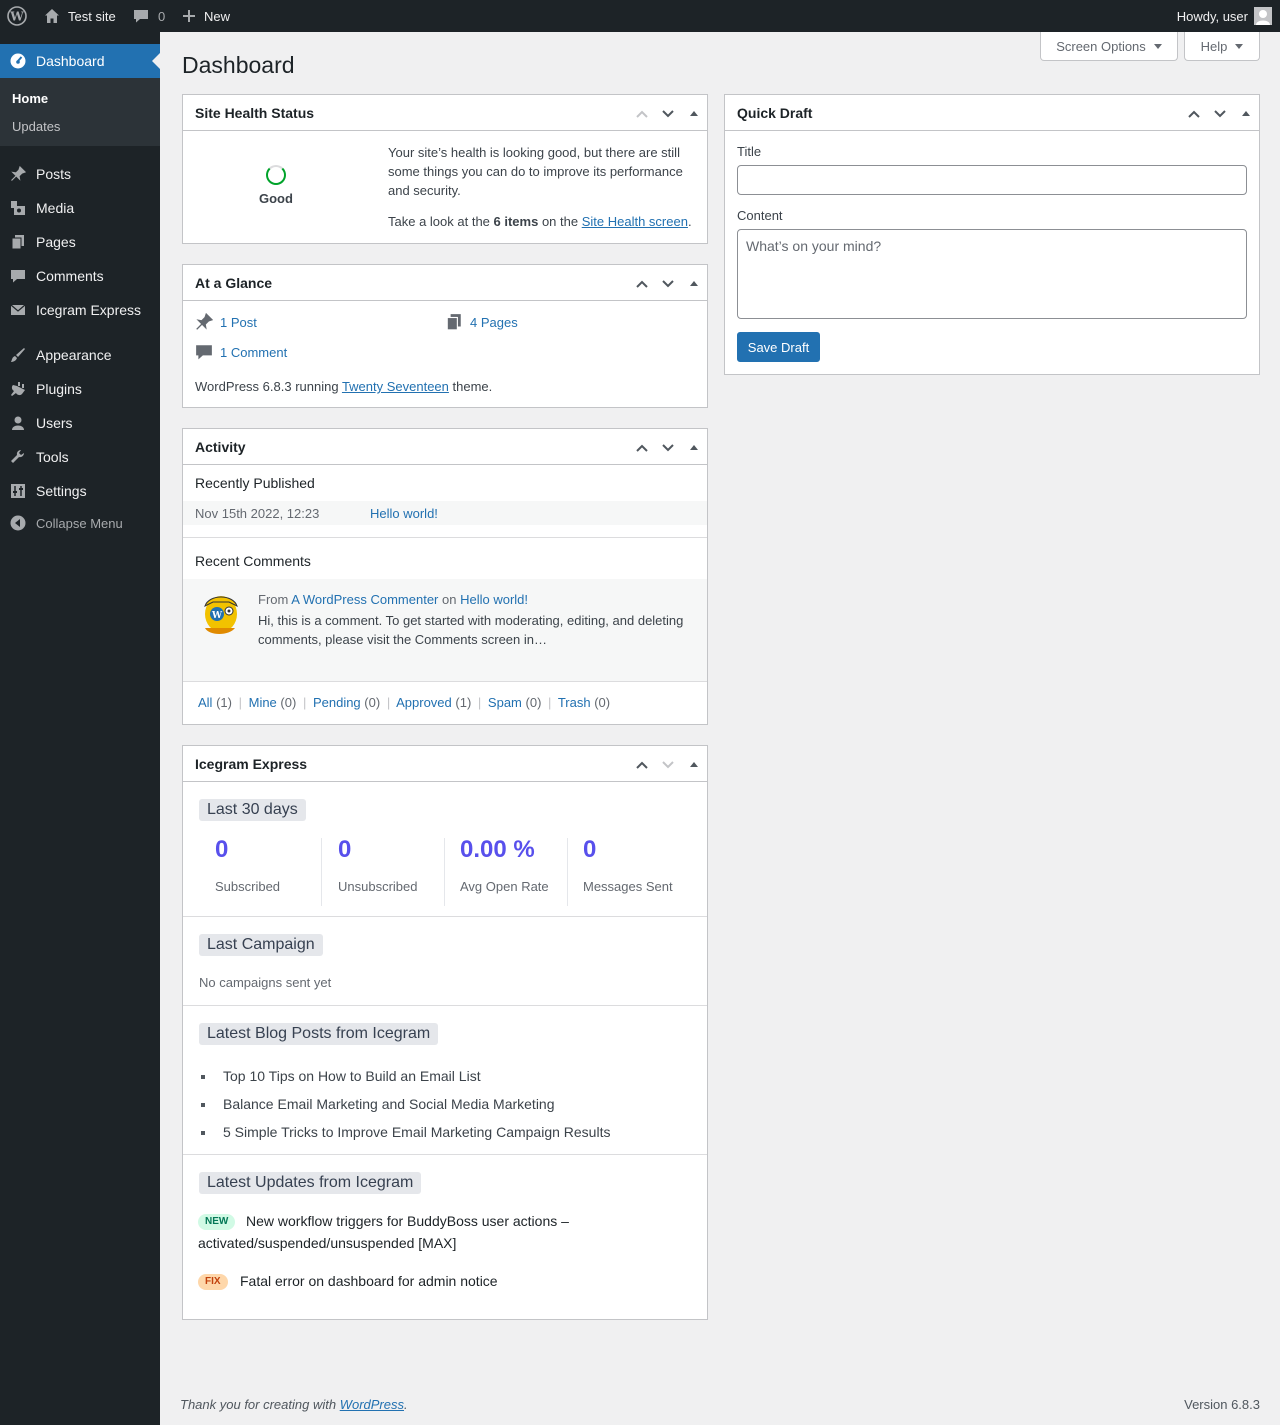  What do you see at coordinates (17, 16) in the screenshot?
I see `wordpress-logo-icon: W` at bounding box center [17, 16].